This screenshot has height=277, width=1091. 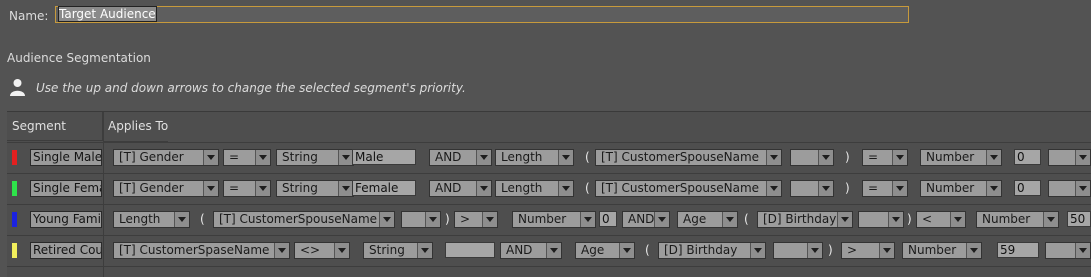 I want to click on name-input: Target Audience, so click(x=482, y=14).